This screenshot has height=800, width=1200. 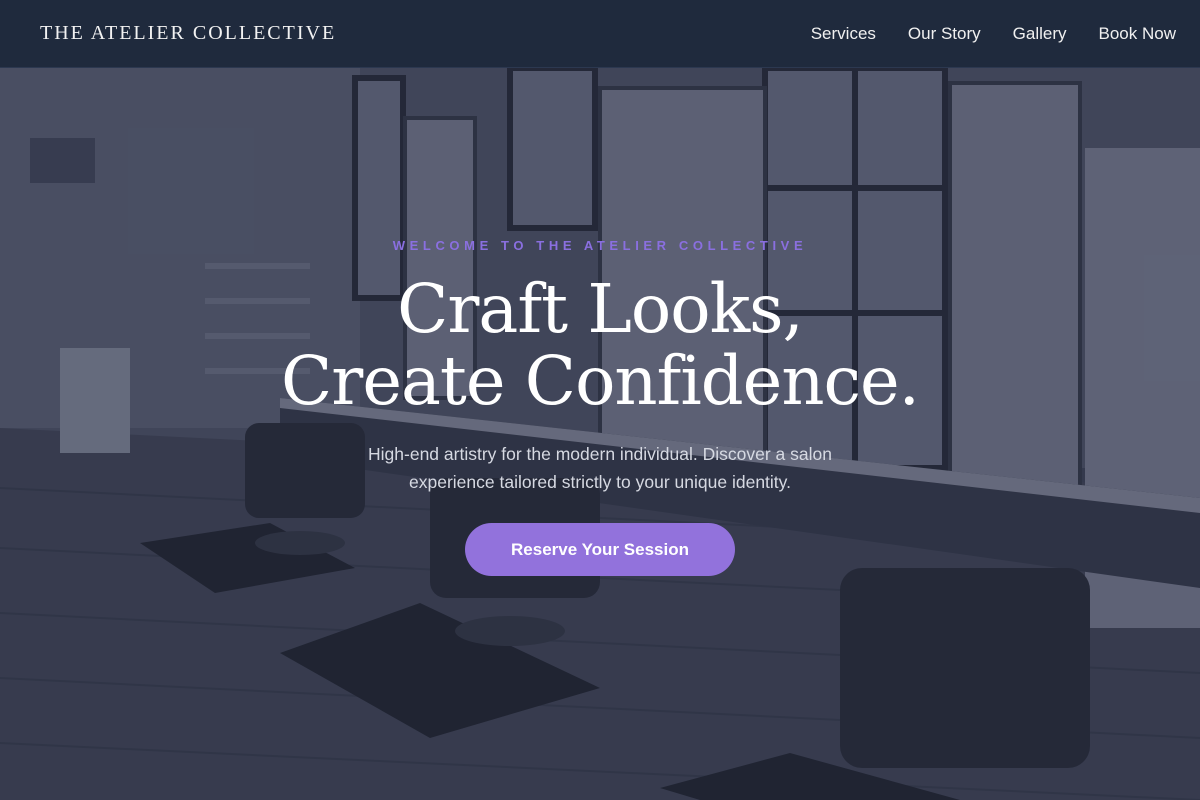 I want to click on nav-links: Services Our Story Gallery Book Now, so click(x=993, y=34).